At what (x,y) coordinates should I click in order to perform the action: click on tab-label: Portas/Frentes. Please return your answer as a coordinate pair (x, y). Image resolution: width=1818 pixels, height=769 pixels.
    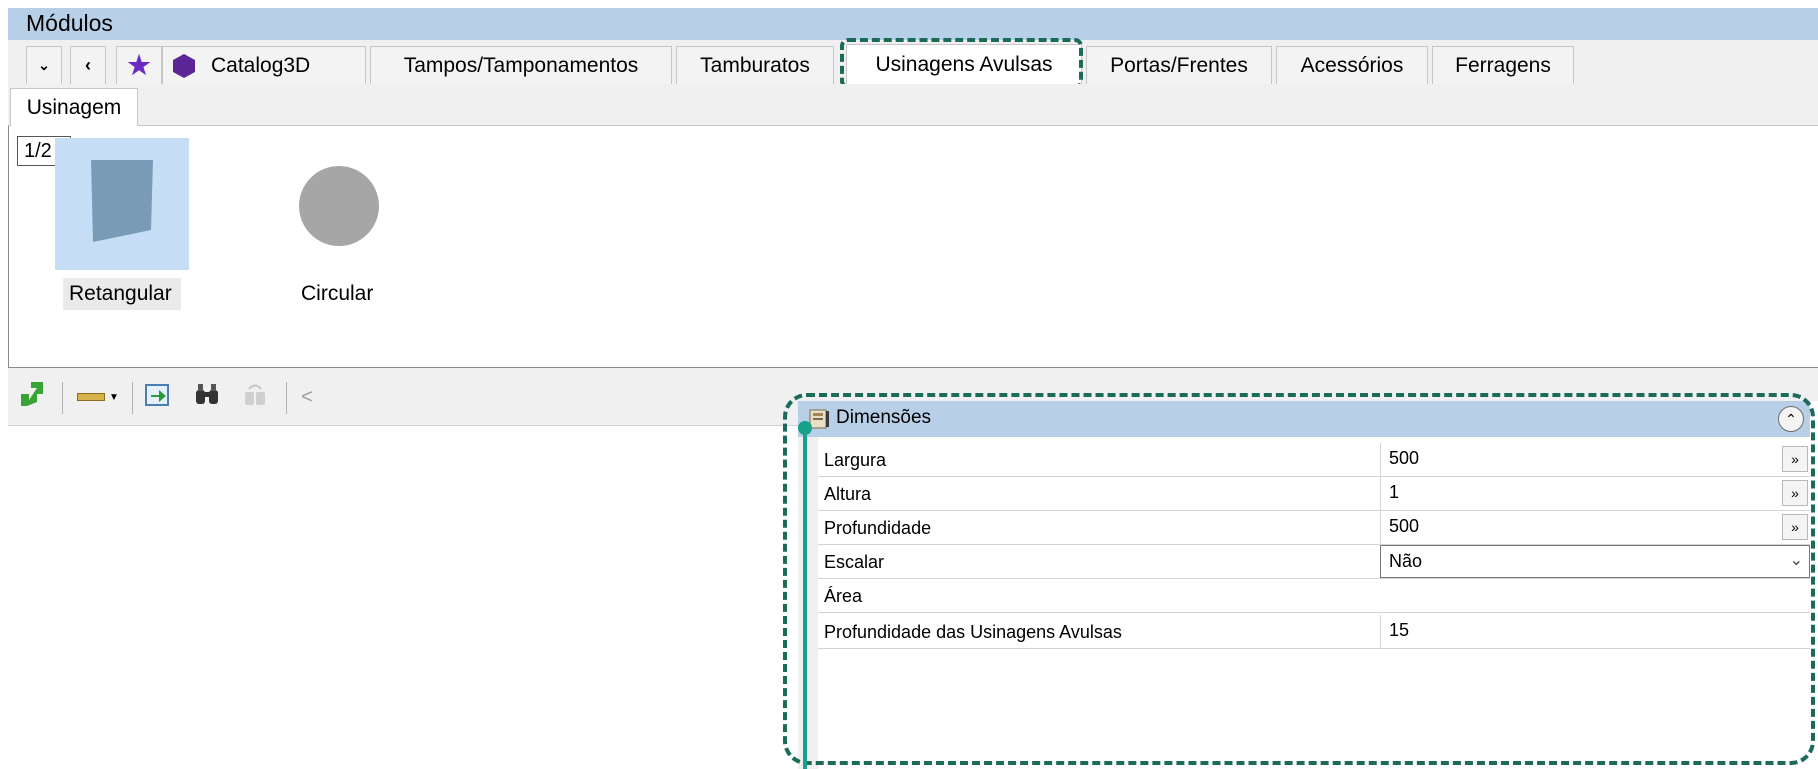
    Looking at the image, I should click on (1179, 65).